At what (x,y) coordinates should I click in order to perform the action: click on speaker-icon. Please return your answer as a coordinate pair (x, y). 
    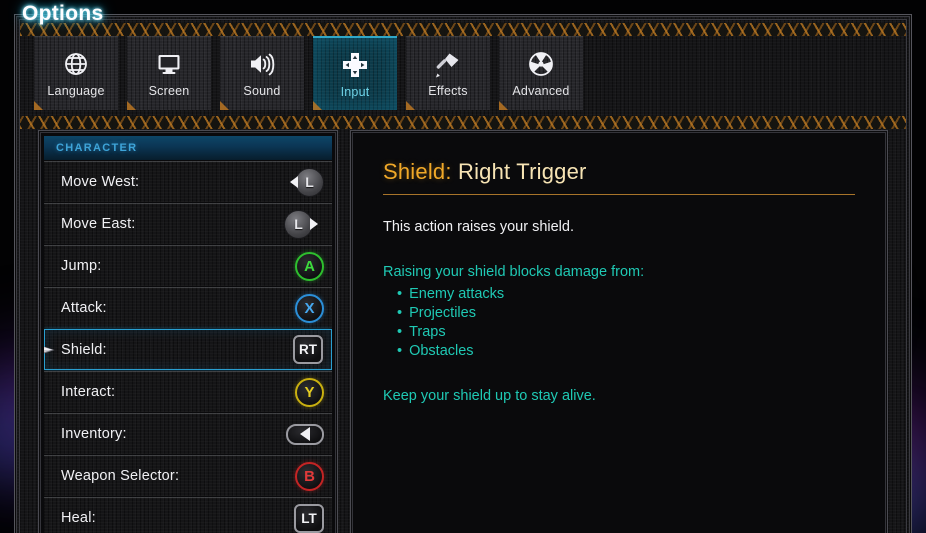
    Looking at the image, I should click on (262, 64).